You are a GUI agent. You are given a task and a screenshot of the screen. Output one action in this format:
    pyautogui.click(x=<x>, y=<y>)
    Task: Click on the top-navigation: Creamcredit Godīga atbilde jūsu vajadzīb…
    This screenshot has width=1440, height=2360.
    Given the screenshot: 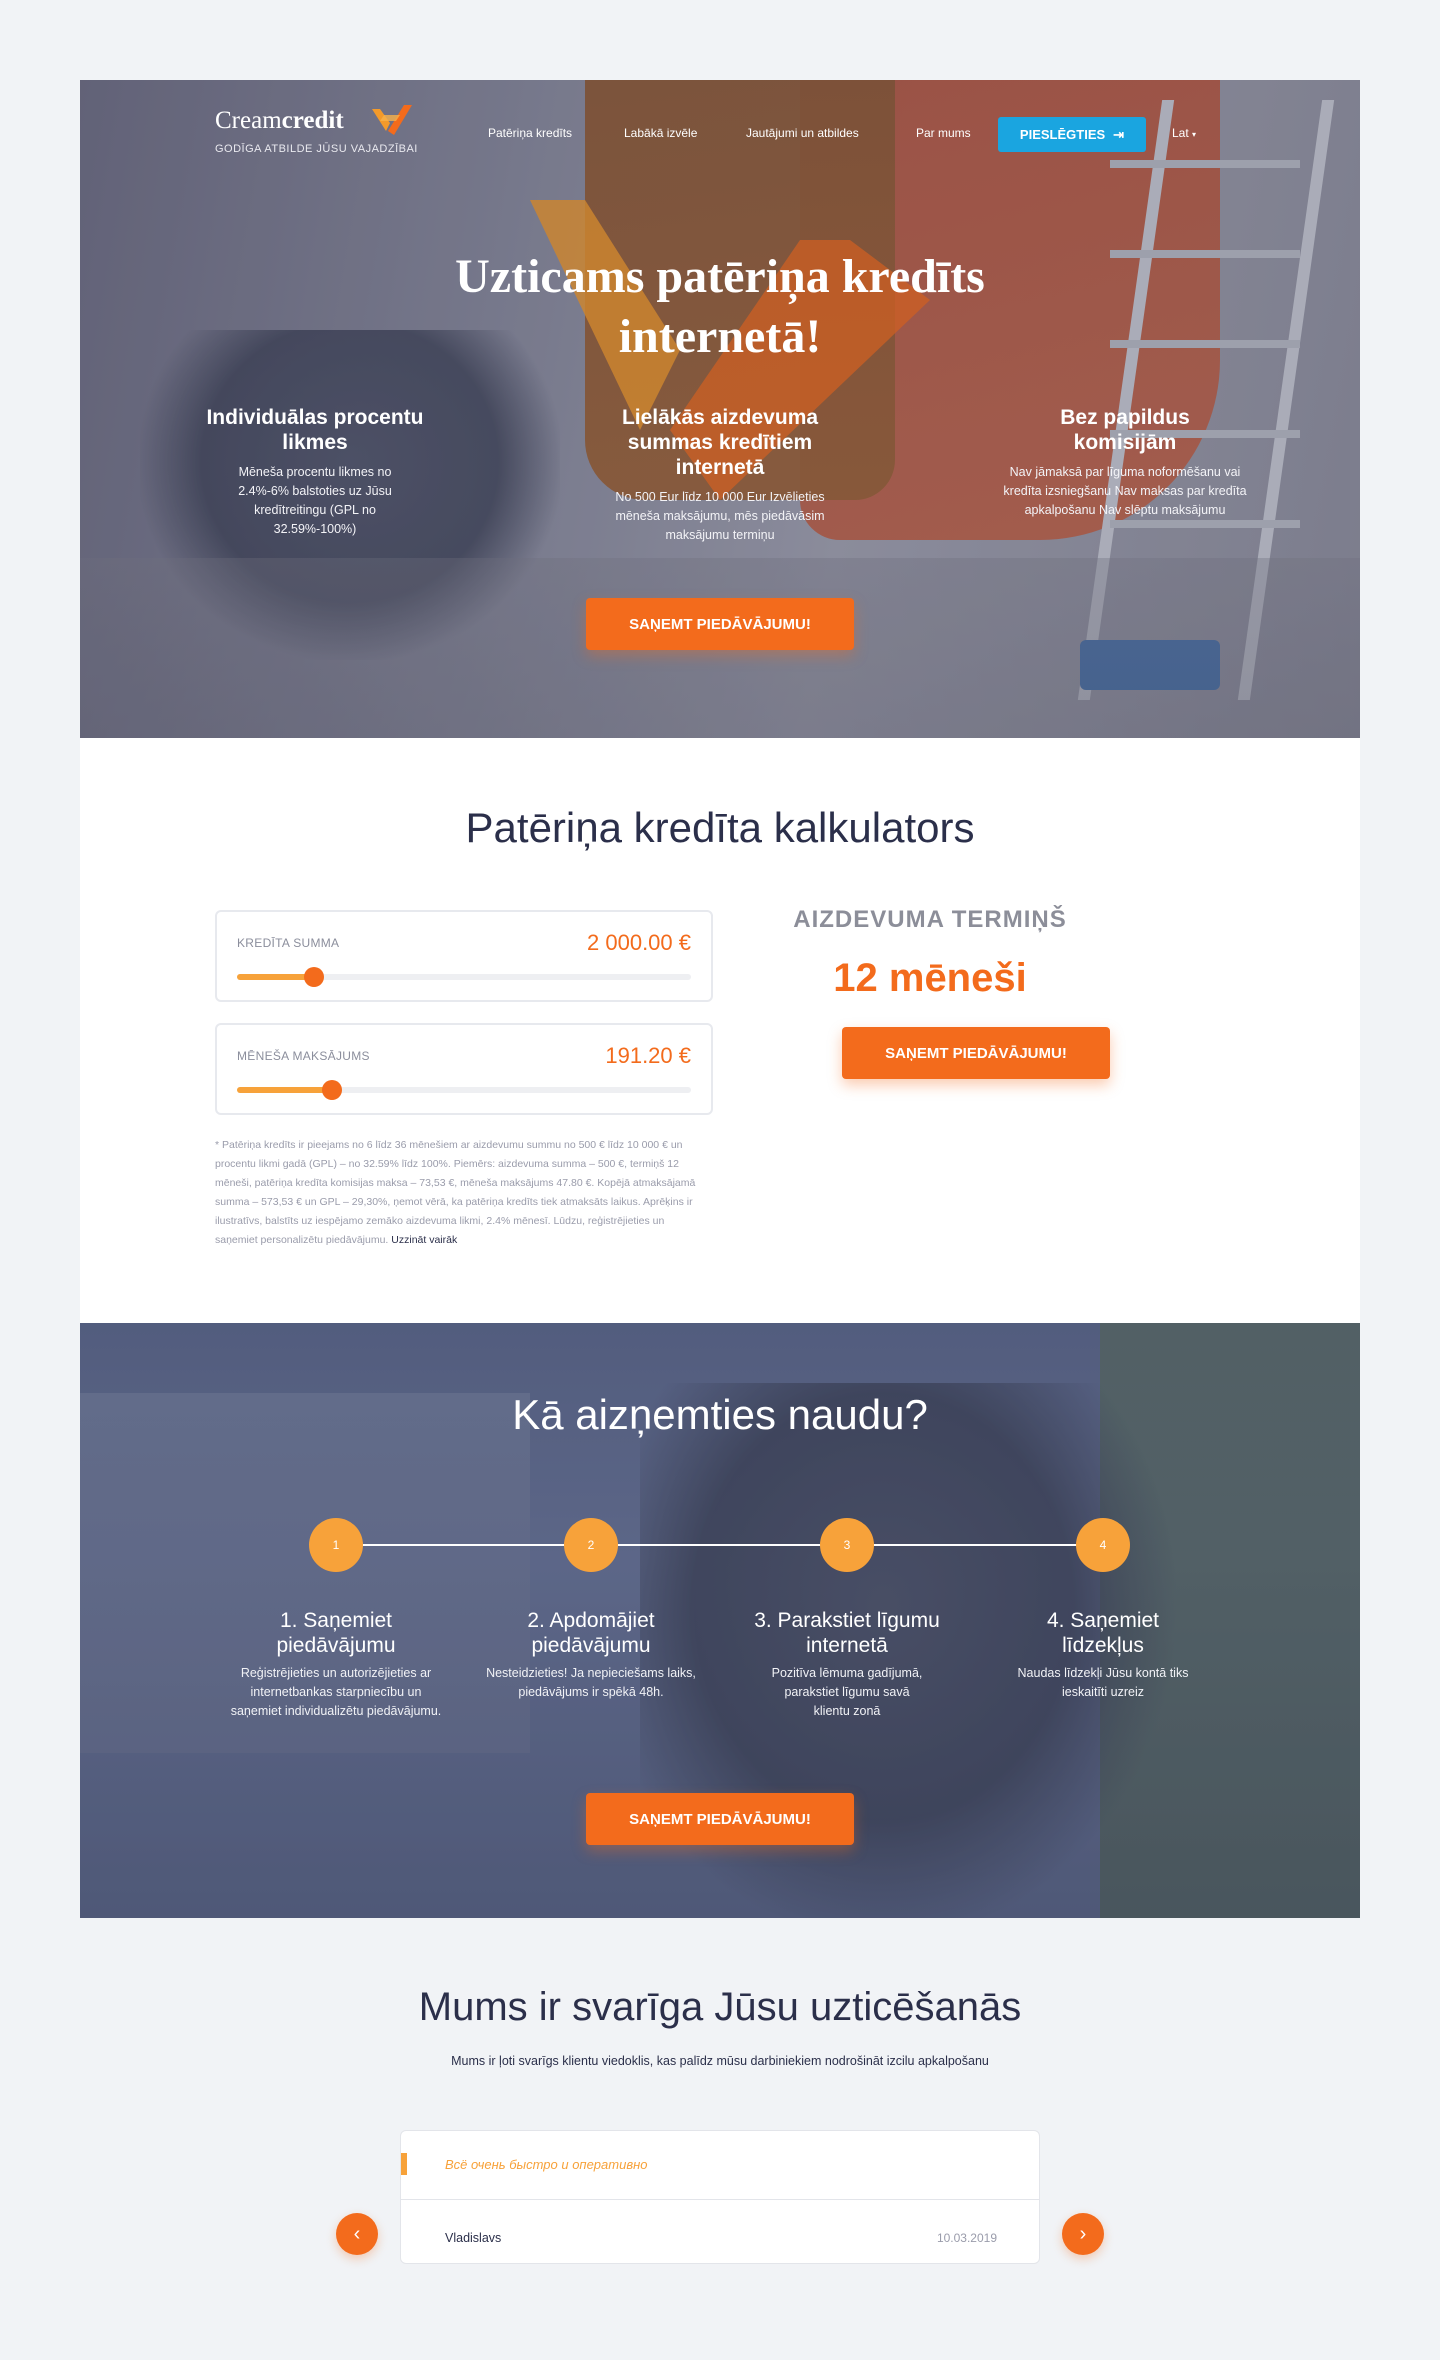 What is the action you would take?
    pyautogui.click(x=720, y=135)
    